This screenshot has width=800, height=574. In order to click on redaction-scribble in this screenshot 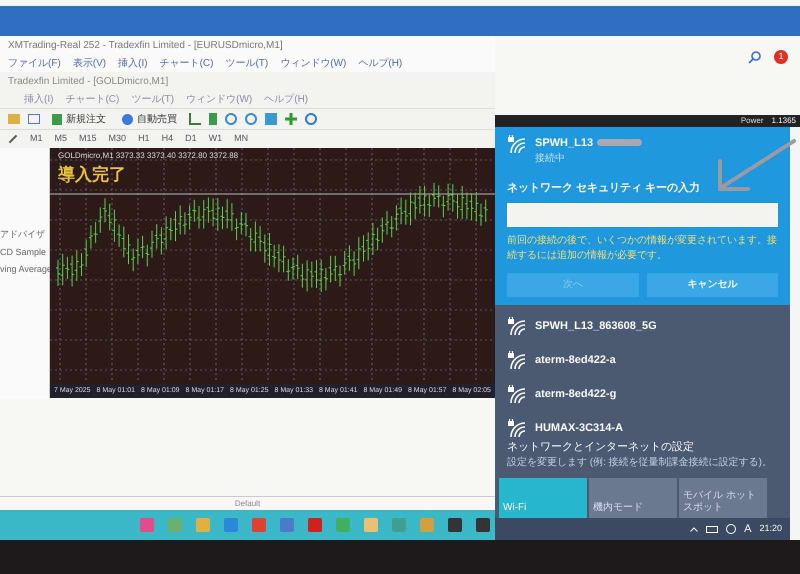, I will do `click(619, 142)`.